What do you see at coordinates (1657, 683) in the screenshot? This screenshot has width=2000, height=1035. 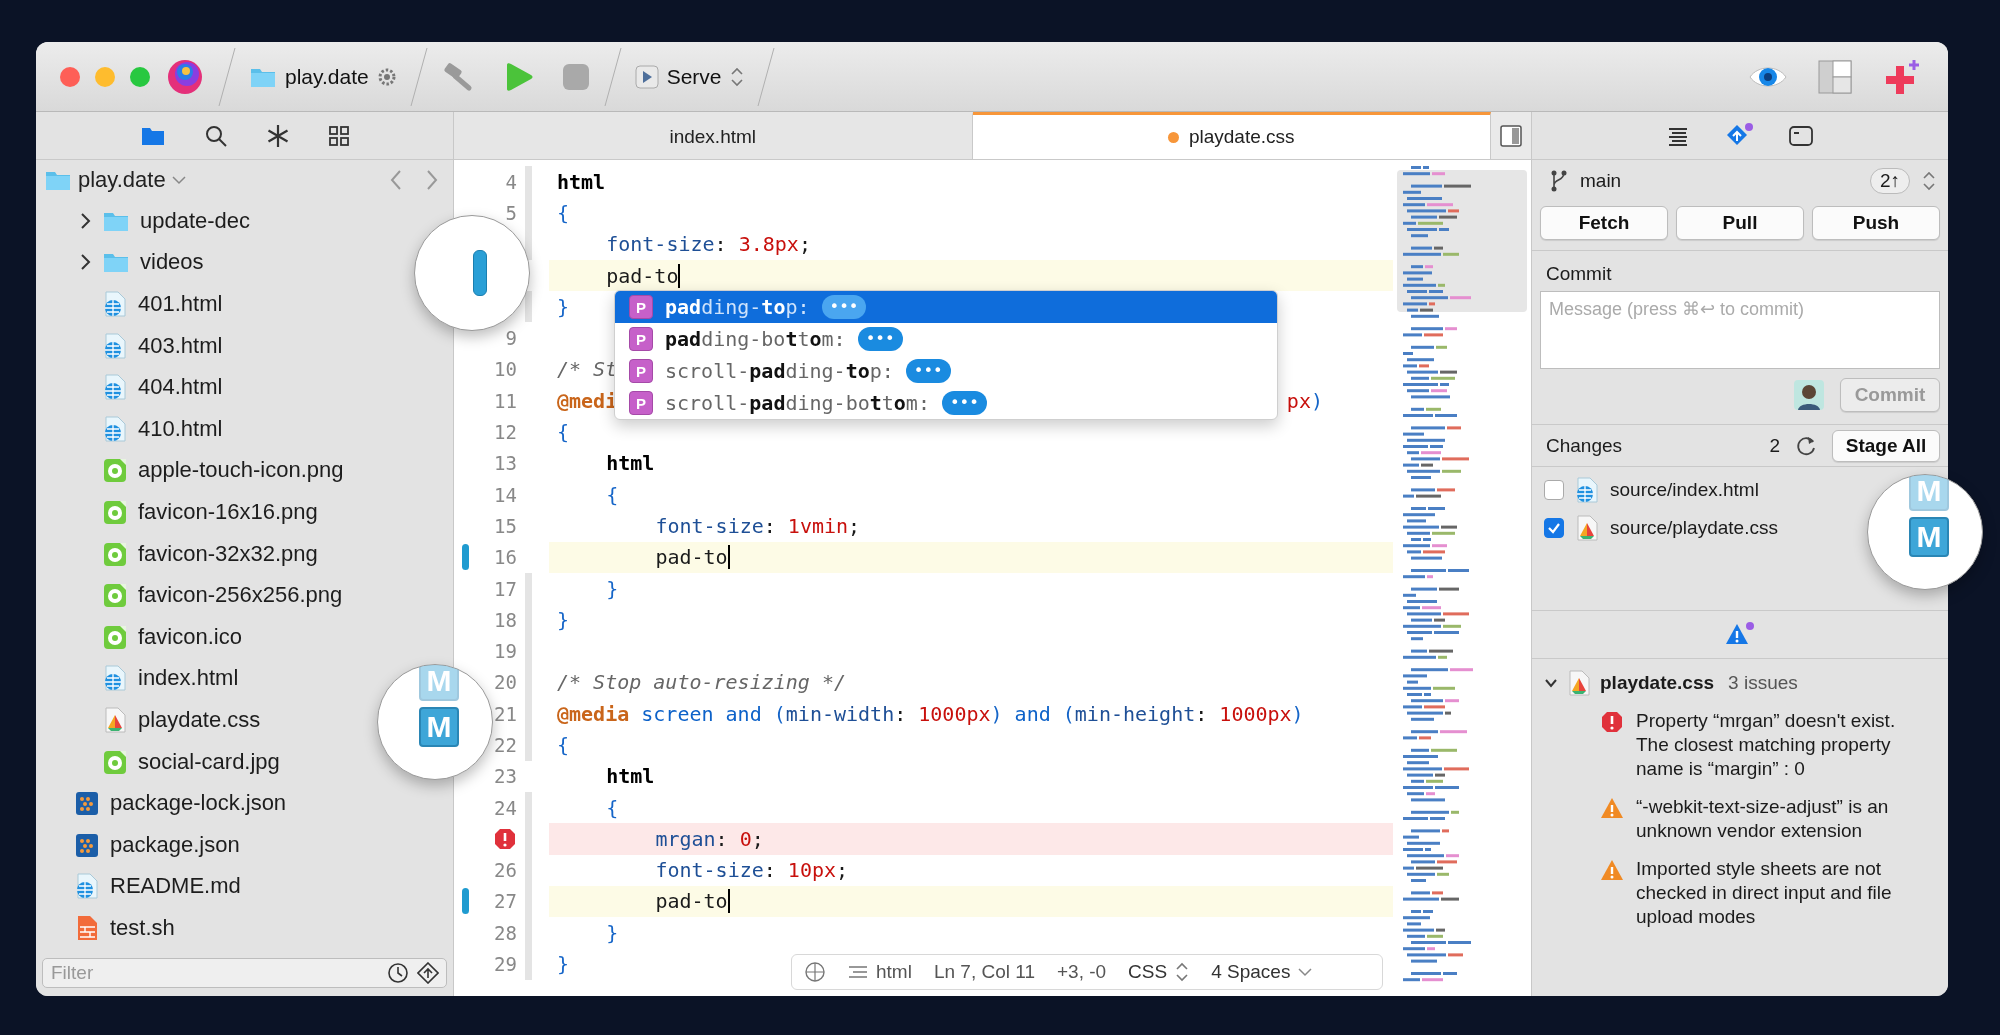 I see `issue-file-name: playdate.css` at bounding box center [1657, 683].